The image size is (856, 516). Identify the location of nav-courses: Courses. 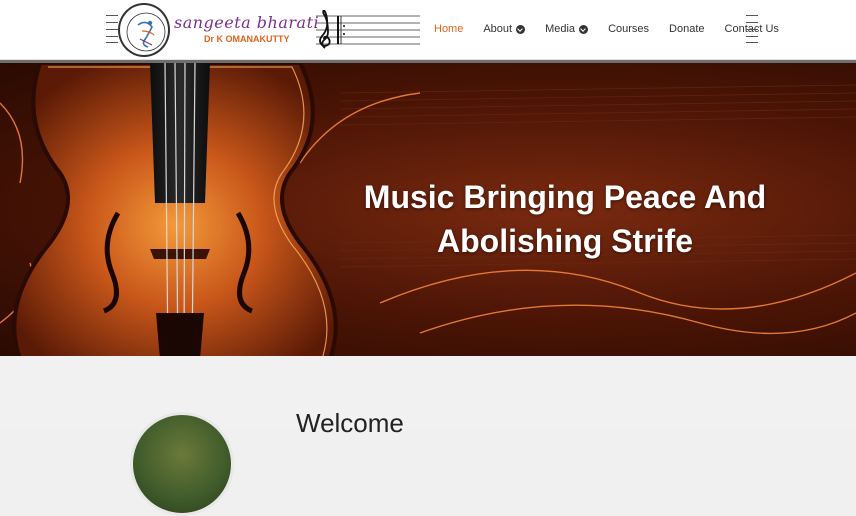
(628, 29).